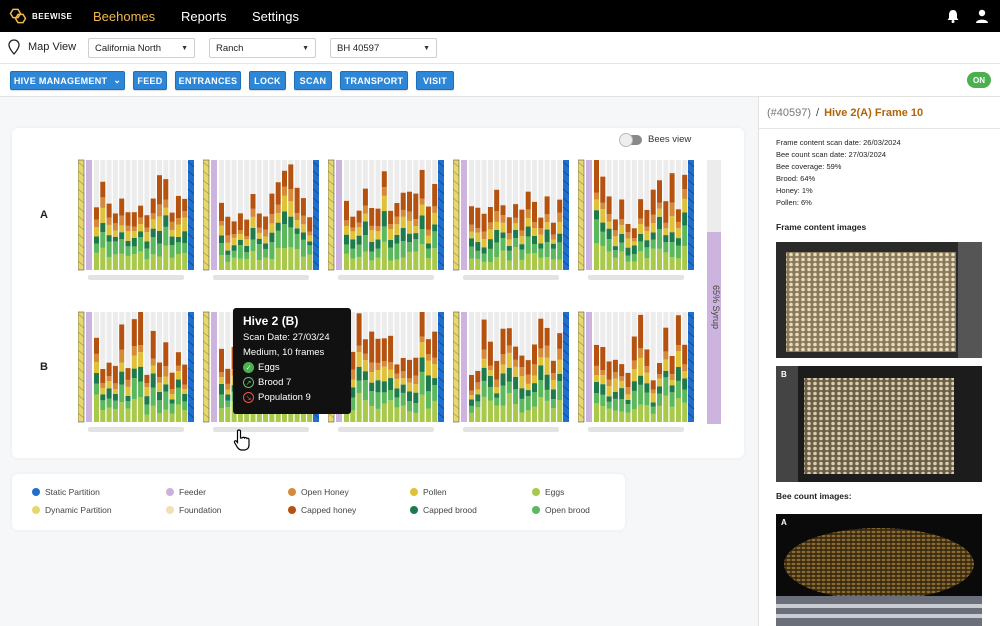  Describe the element at coordinates (271, 321) in the screenshot. I see `tooltip-title: Hive 2 (B)` at that location.